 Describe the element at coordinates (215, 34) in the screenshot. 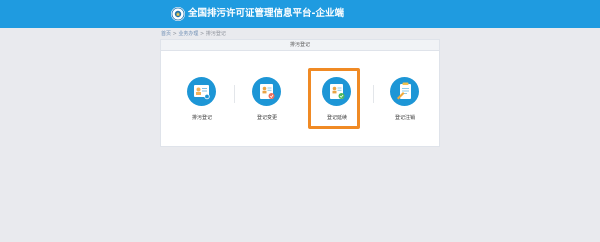

I see `breadcrumb-current: 排污登记` at that location.